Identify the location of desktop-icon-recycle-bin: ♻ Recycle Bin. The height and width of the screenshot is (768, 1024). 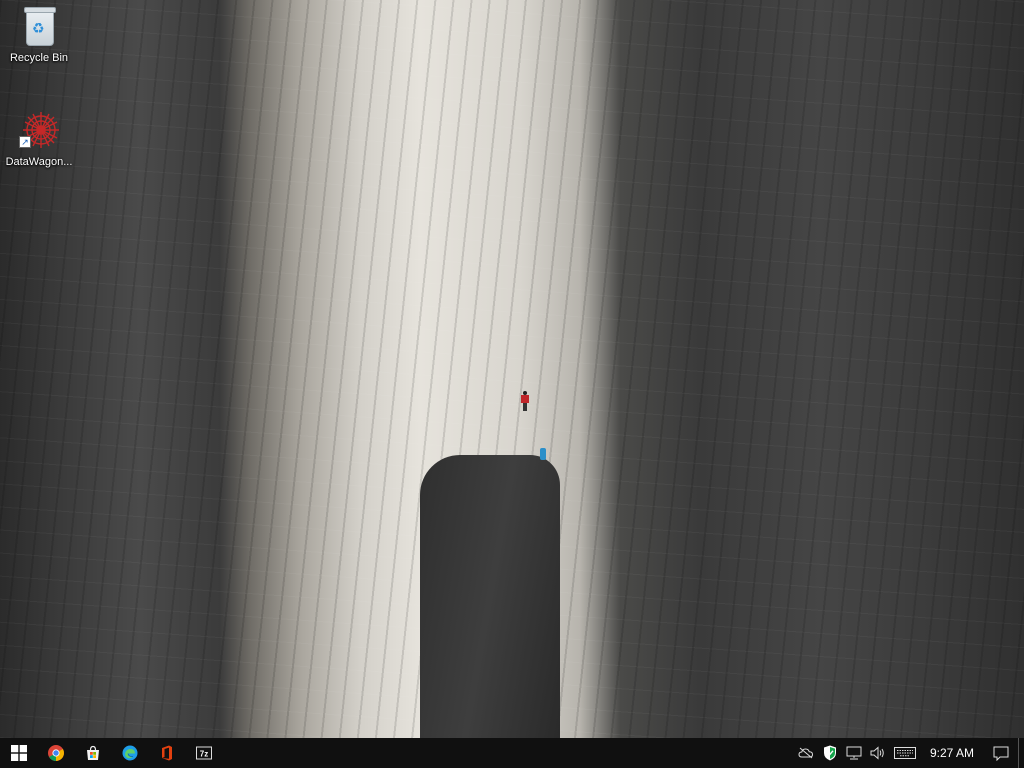
(39, 35).